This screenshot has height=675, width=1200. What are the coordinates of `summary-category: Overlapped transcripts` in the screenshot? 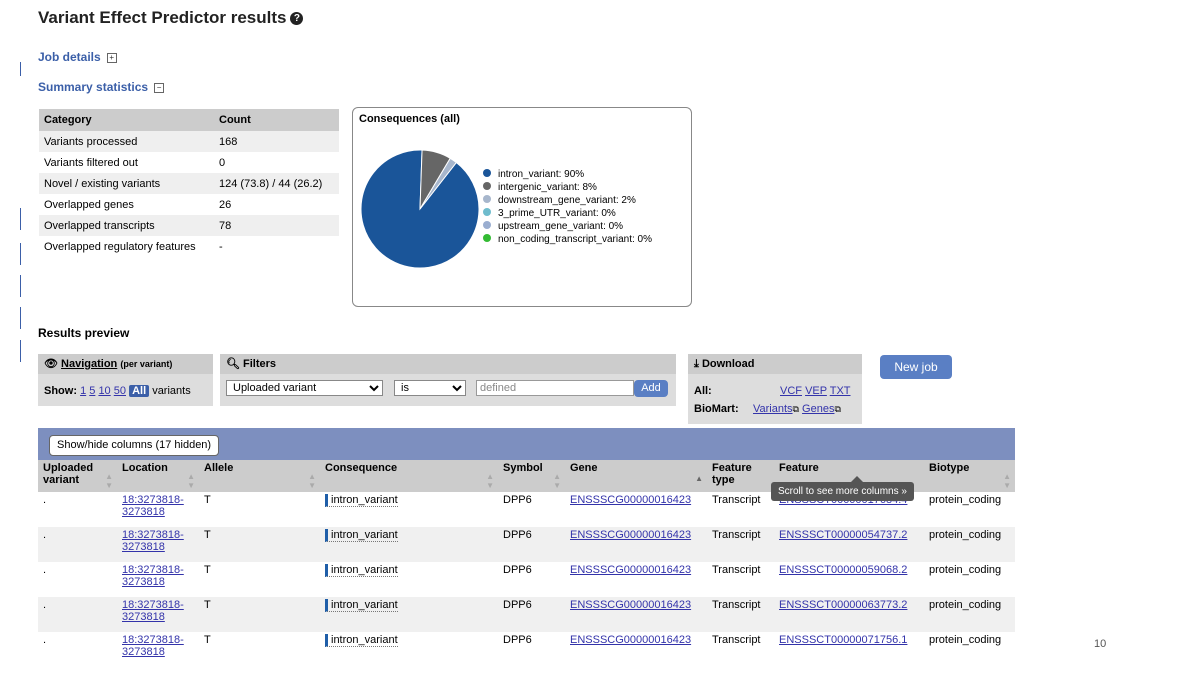 It's located at (126, 225).